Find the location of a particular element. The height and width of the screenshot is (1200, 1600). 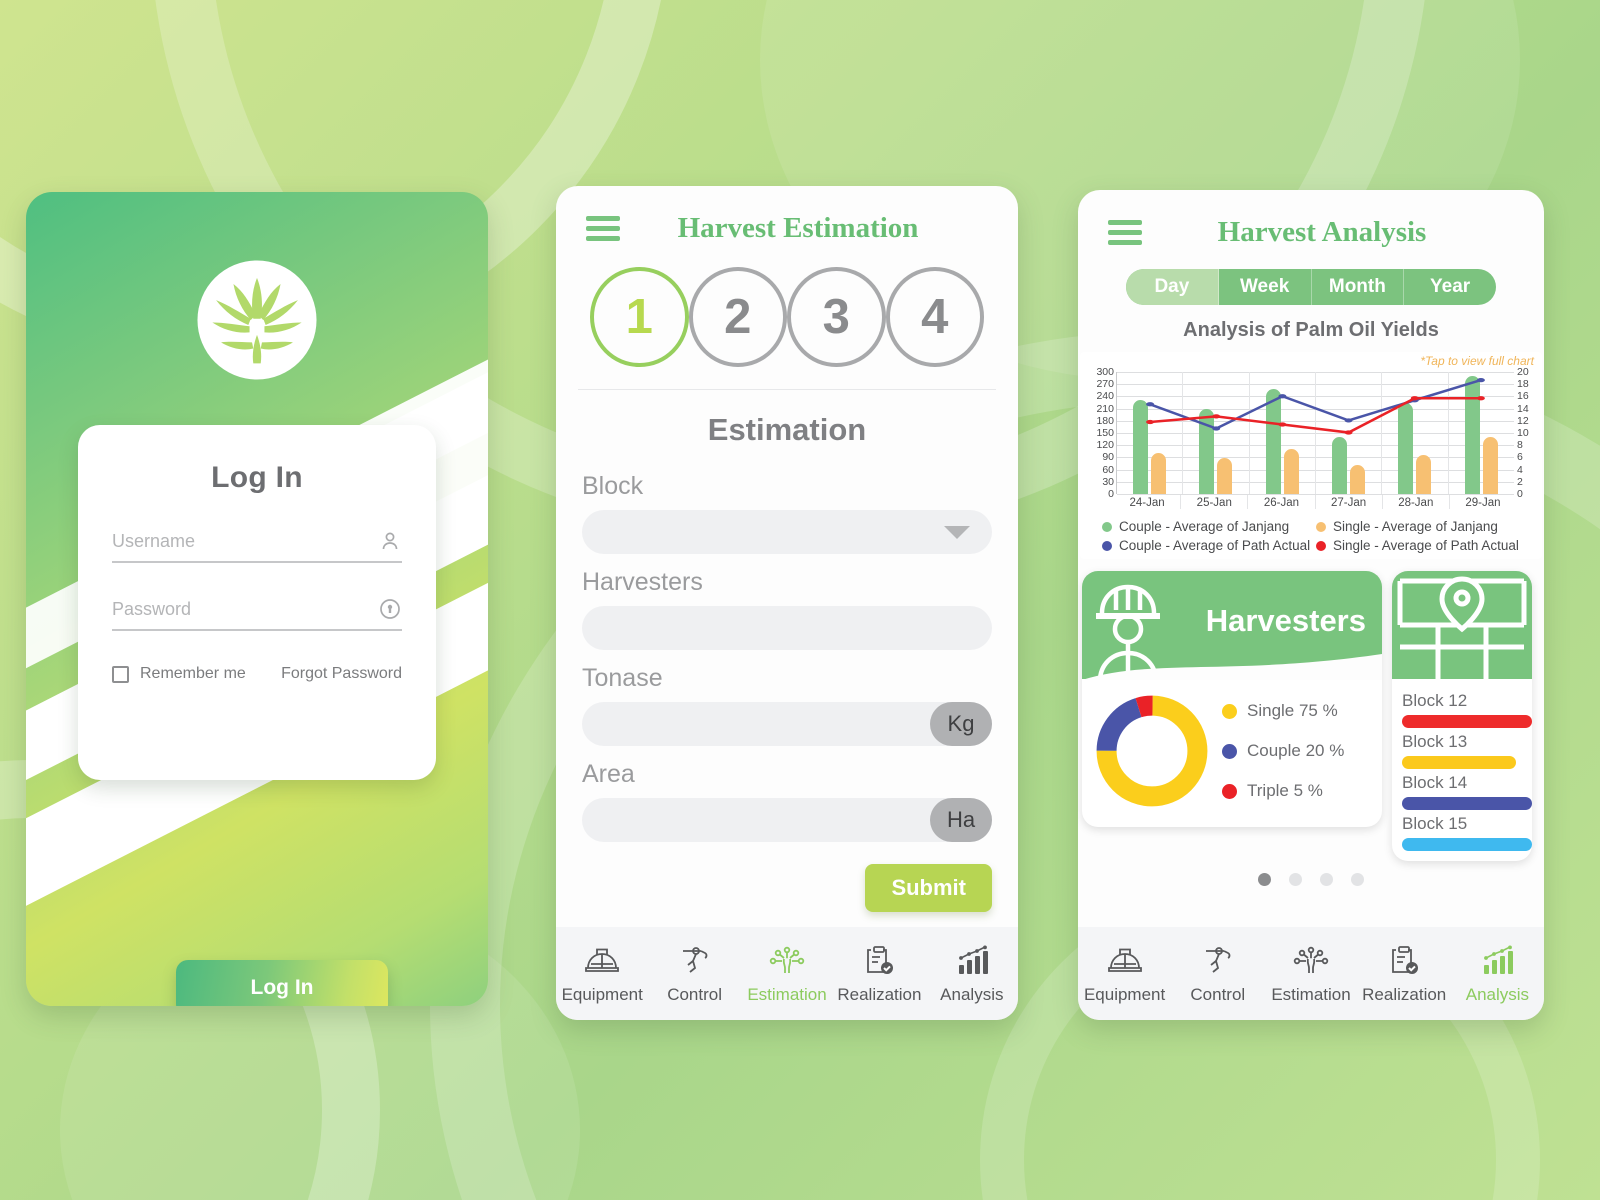

block-label: Block 12 is located at coordinates (1435, 700).